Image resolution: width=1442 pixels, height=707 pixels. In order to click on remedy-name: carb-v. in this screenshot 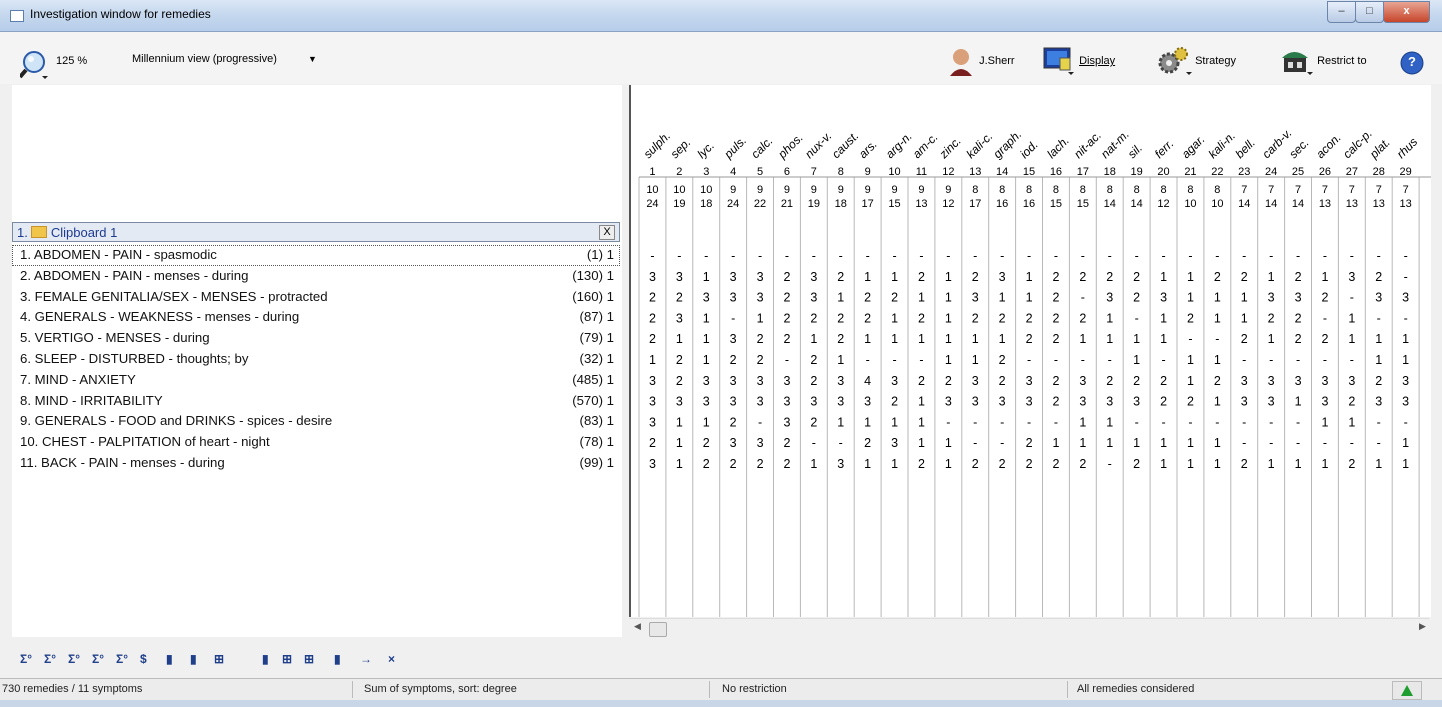, I will do `click(1276, 143)`.